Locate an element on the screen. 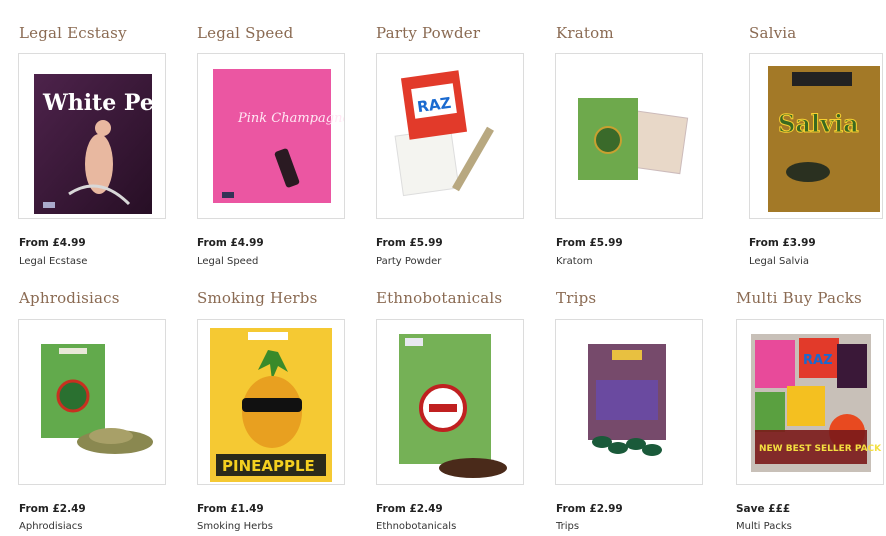  category-title: Party Powder is located at coordinates (428, 33).